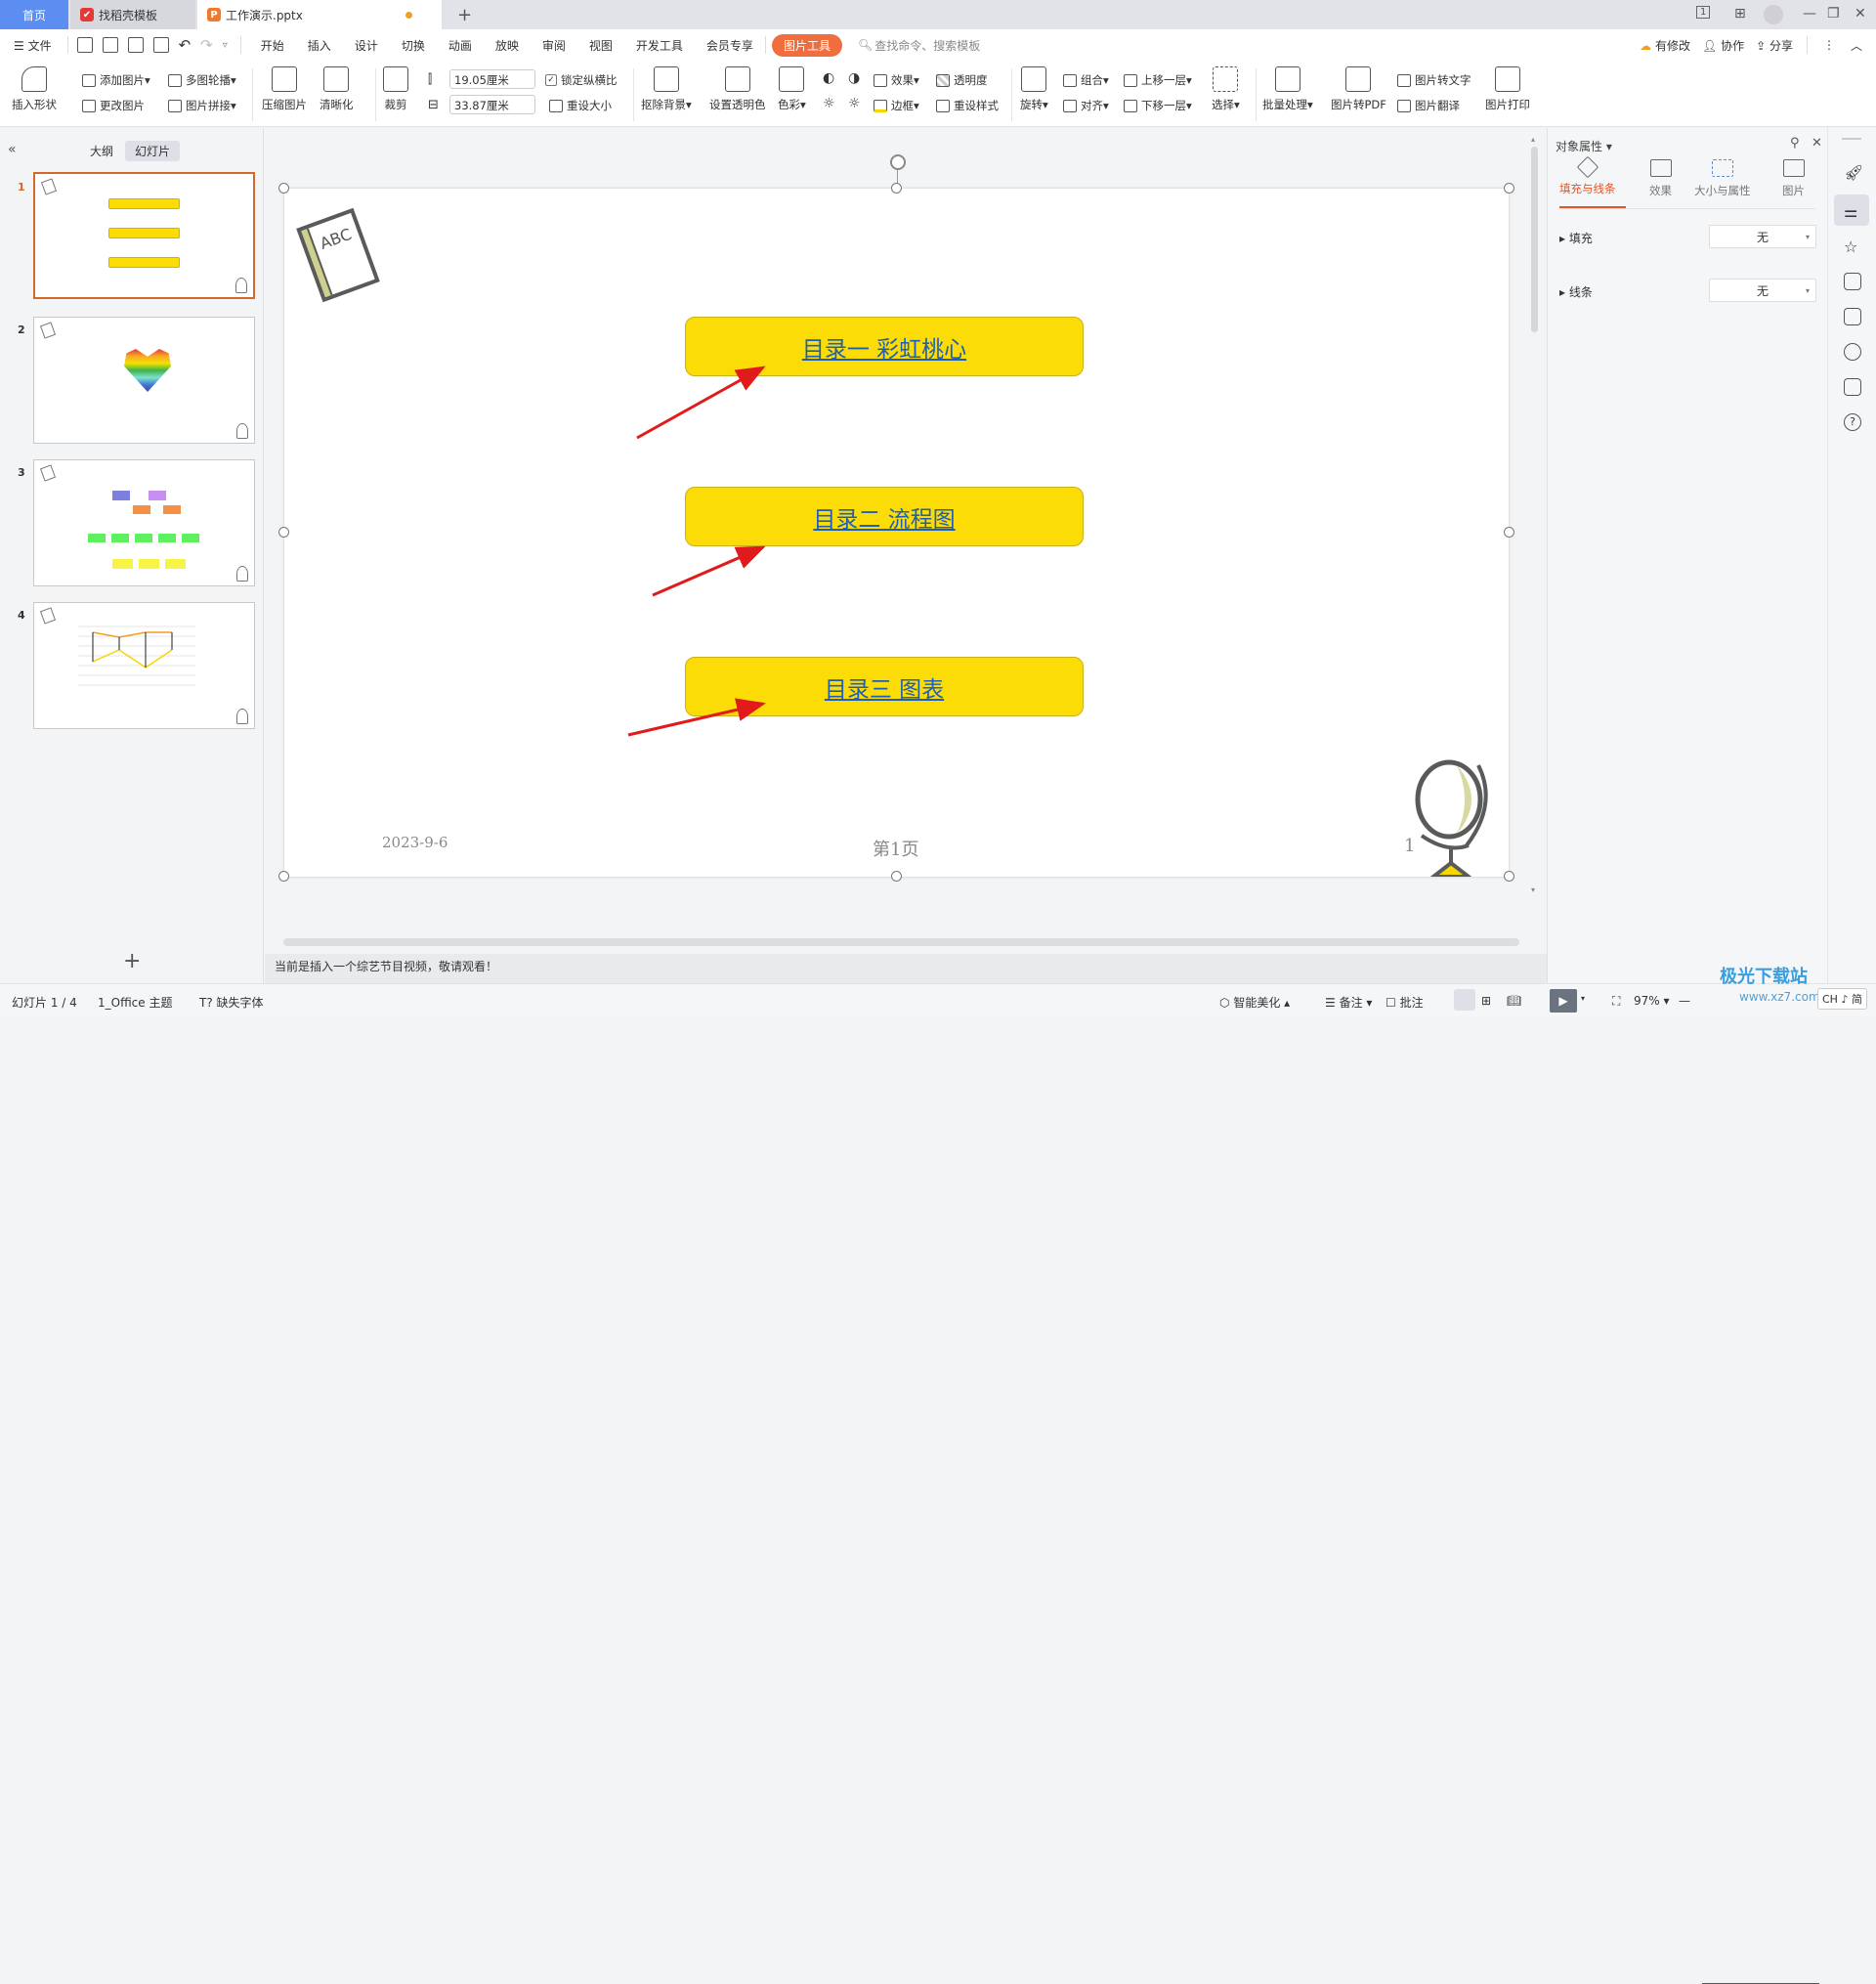 Image resolution: width=1876 pixels, height=1984 pixels. What do you see at coordinates (1534, 535) in the screenshot?
I see `vertical-scrollbar: ▴ ▾` at bounding box center [1534, 535].